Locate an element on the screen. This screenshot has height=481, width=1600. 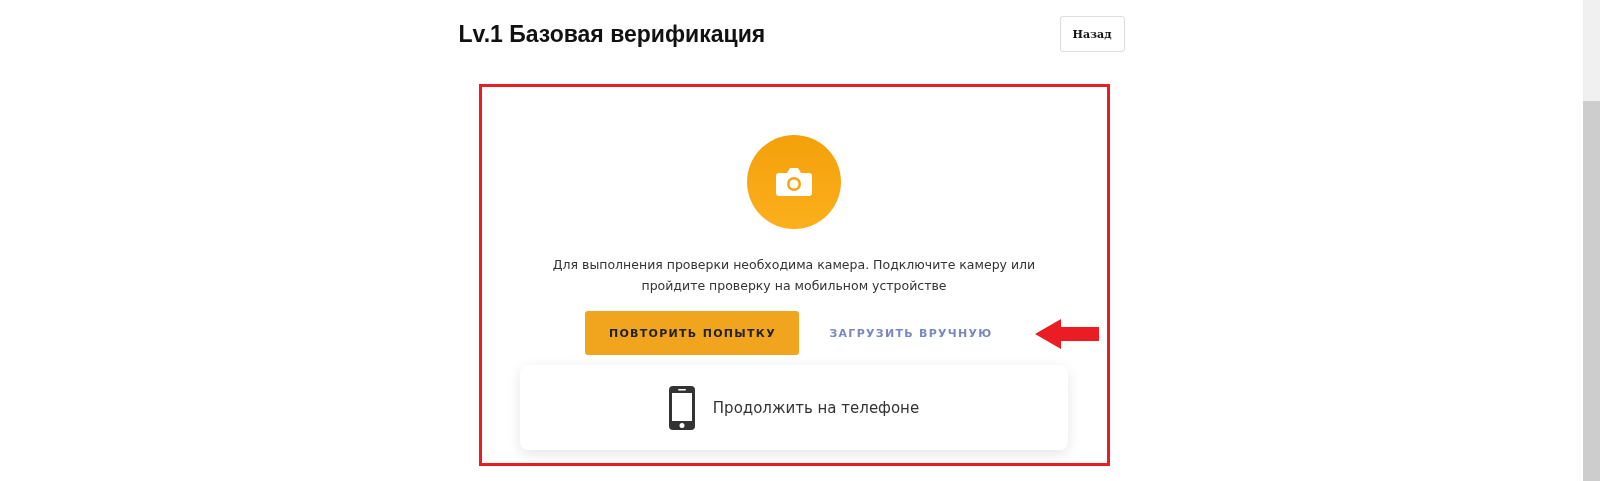
back-button: Назад is located at coordinates (1092, 34).